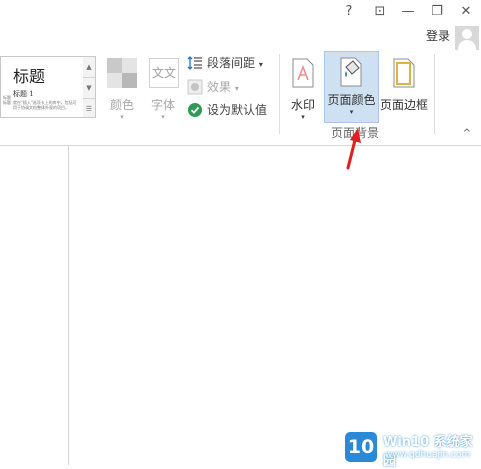  What do you see at coordinates (303, 73) in the screenshot?
I see `watermark-icon` at bounding box center [303, 73].